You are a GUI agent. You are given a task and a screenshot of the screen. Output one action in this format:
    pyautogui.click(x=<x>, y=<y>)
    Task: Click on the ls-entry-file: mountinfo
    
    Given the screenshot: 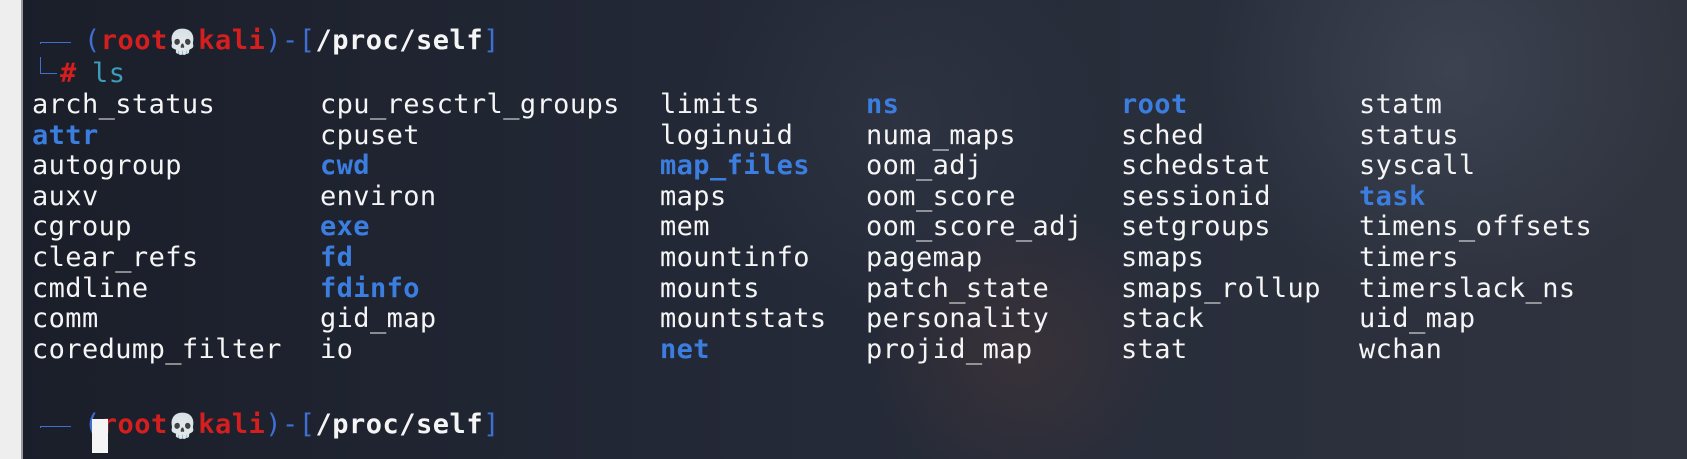 What is the action you would take?
    pyautogui.click(x=735, y=257)
    